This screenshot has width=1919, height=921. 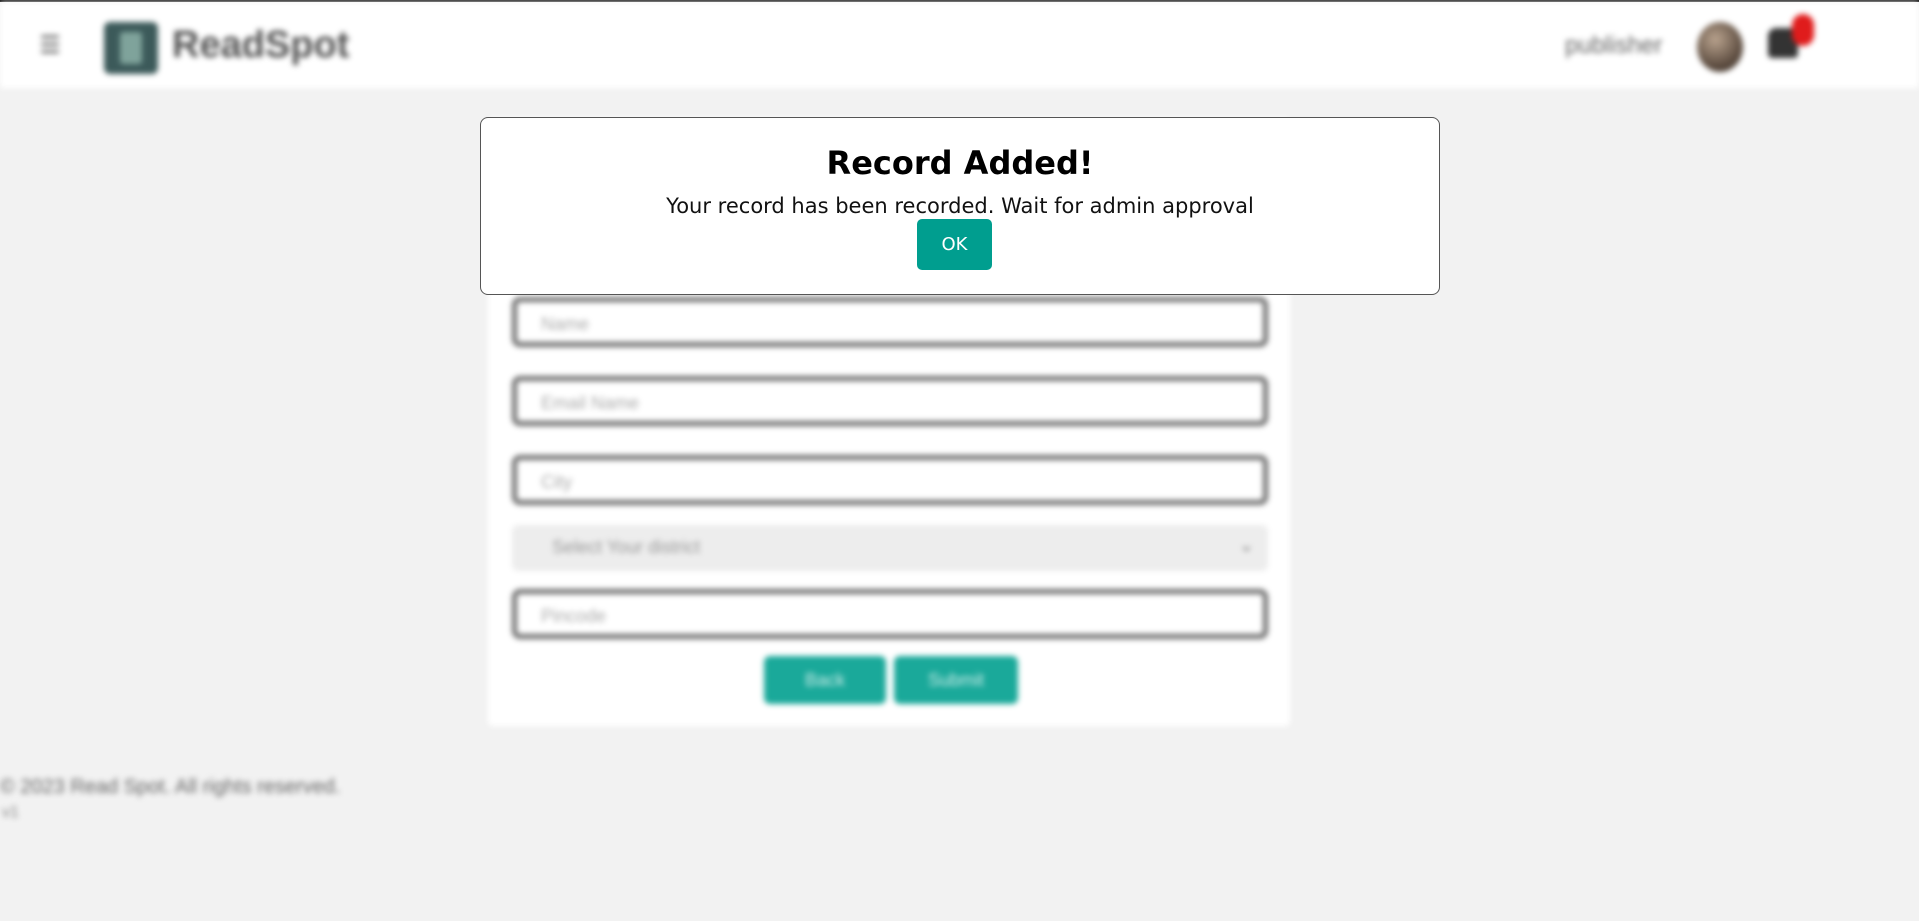 I want to click on district-select: Select Your district ⌄, so click(x=890, y=548).